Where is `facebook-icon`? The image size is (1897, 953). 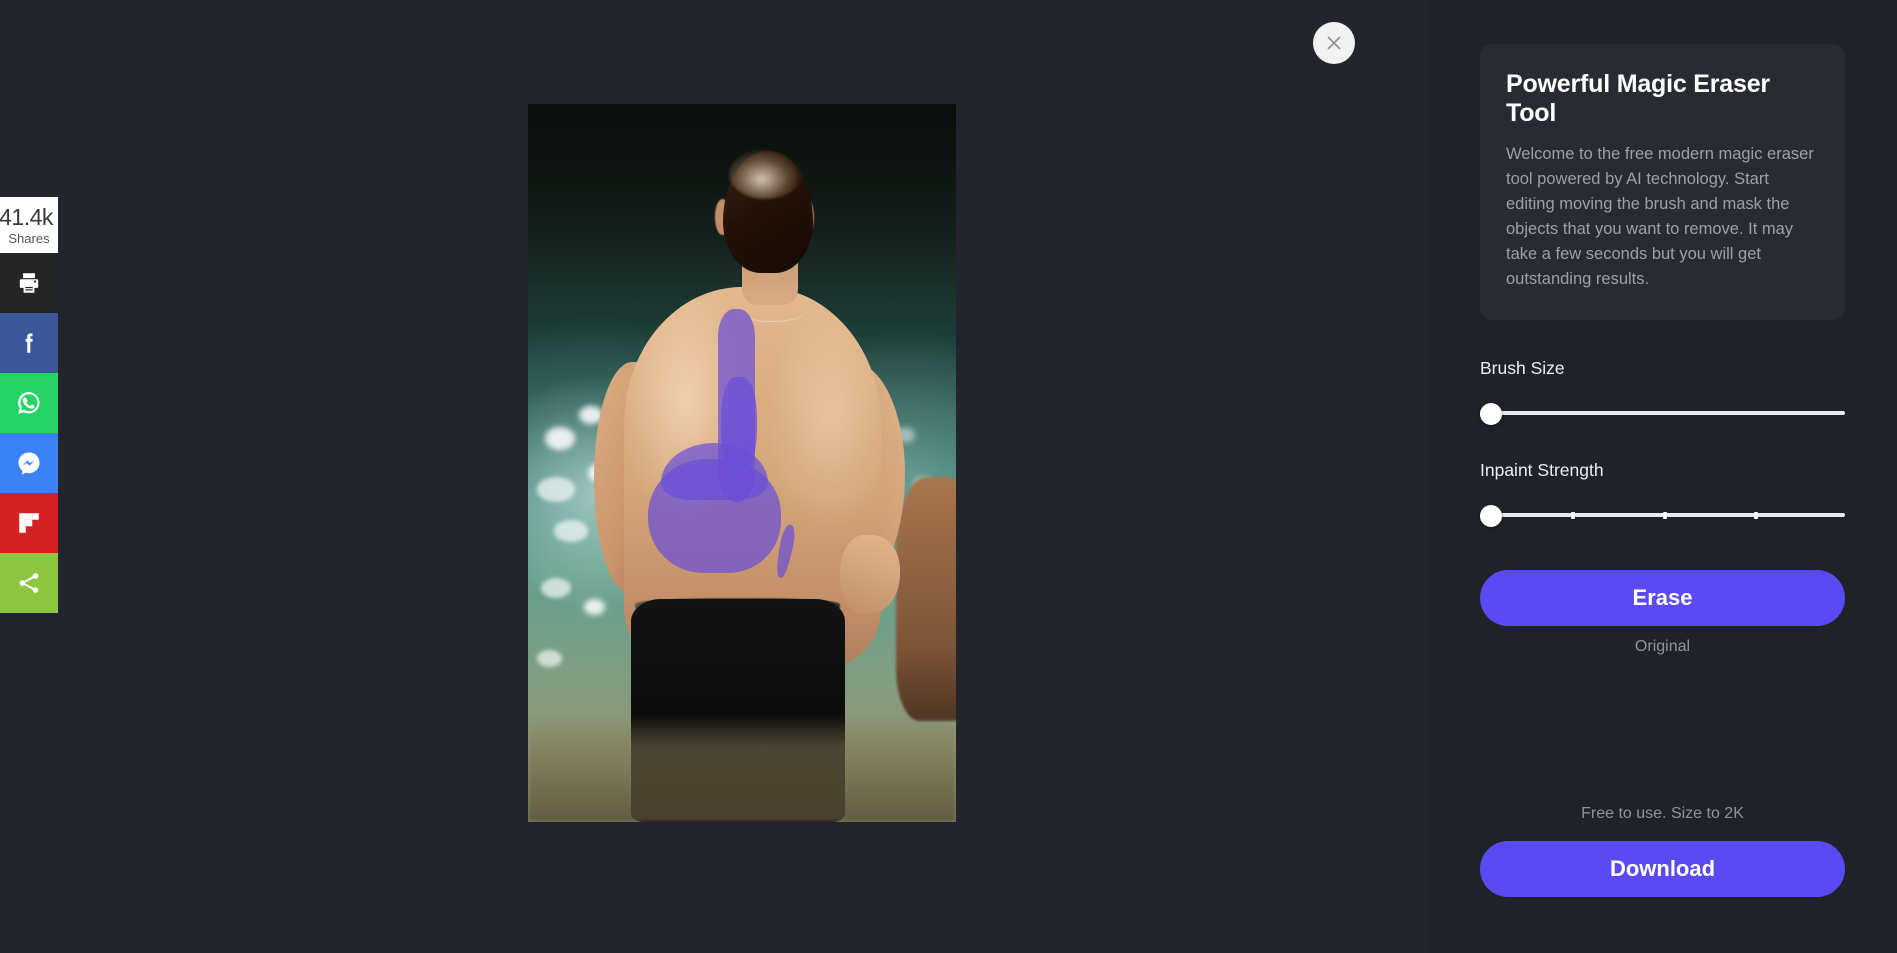 facebook-icon is located at coordinates (29, 343).